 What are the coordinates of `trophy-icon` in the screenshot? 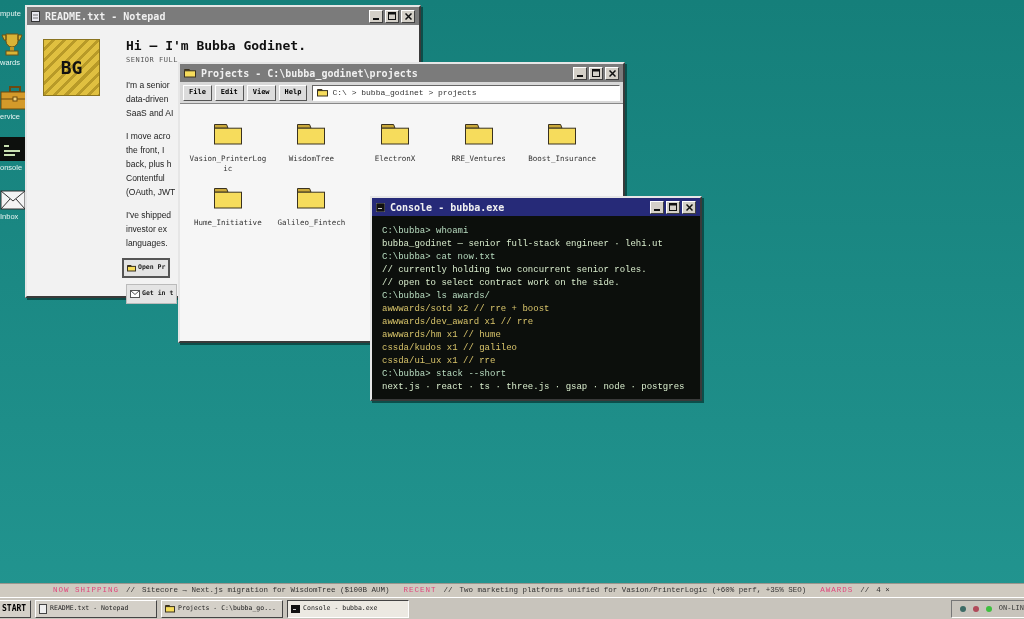 It's located at (12, 44).